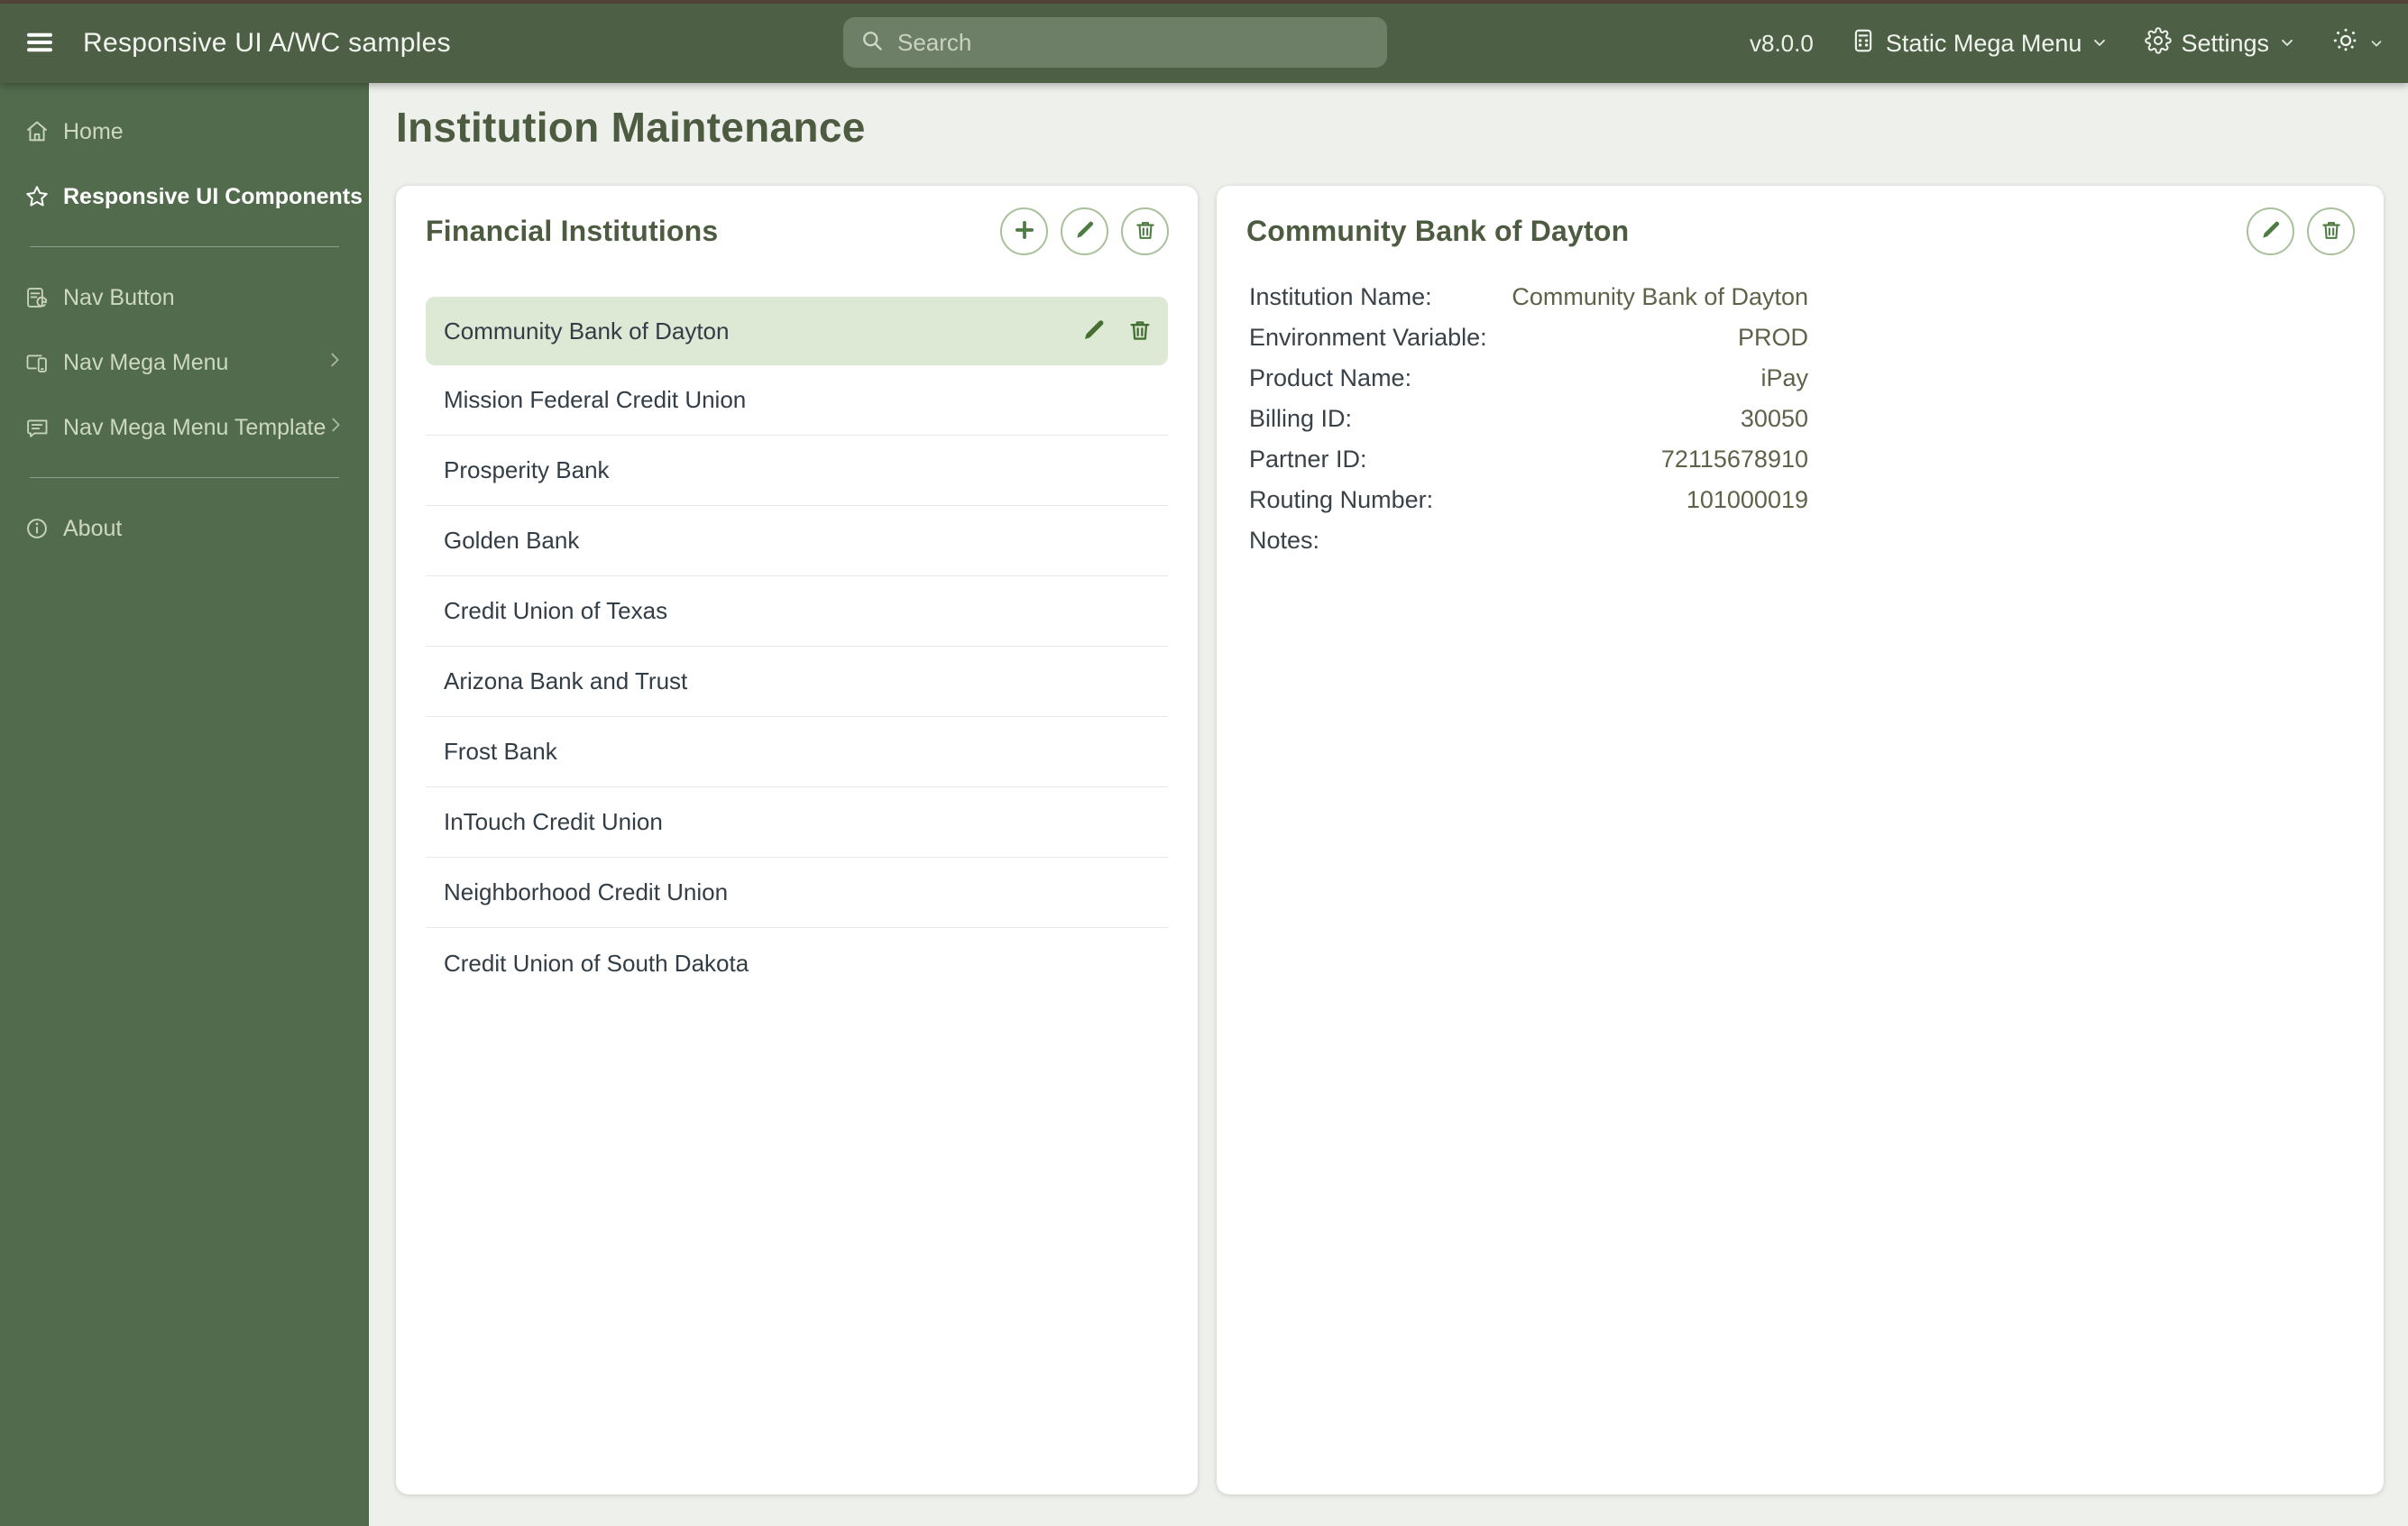  What do you see at coordinates (797, 611) in the screenshot?
I see `list-item: Credit Union of Texas` at bounding box center [797, 611].